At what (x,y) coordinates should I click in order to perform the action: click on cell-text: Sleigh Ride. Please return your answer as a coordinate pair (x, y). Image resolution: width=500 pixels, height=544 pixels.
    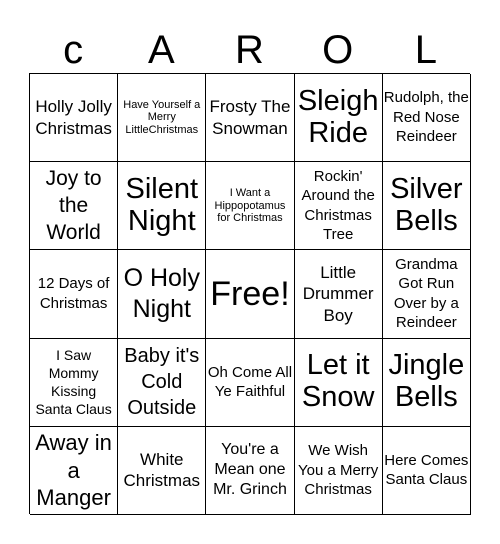
    Looking at the image, I should click on (338, 116).